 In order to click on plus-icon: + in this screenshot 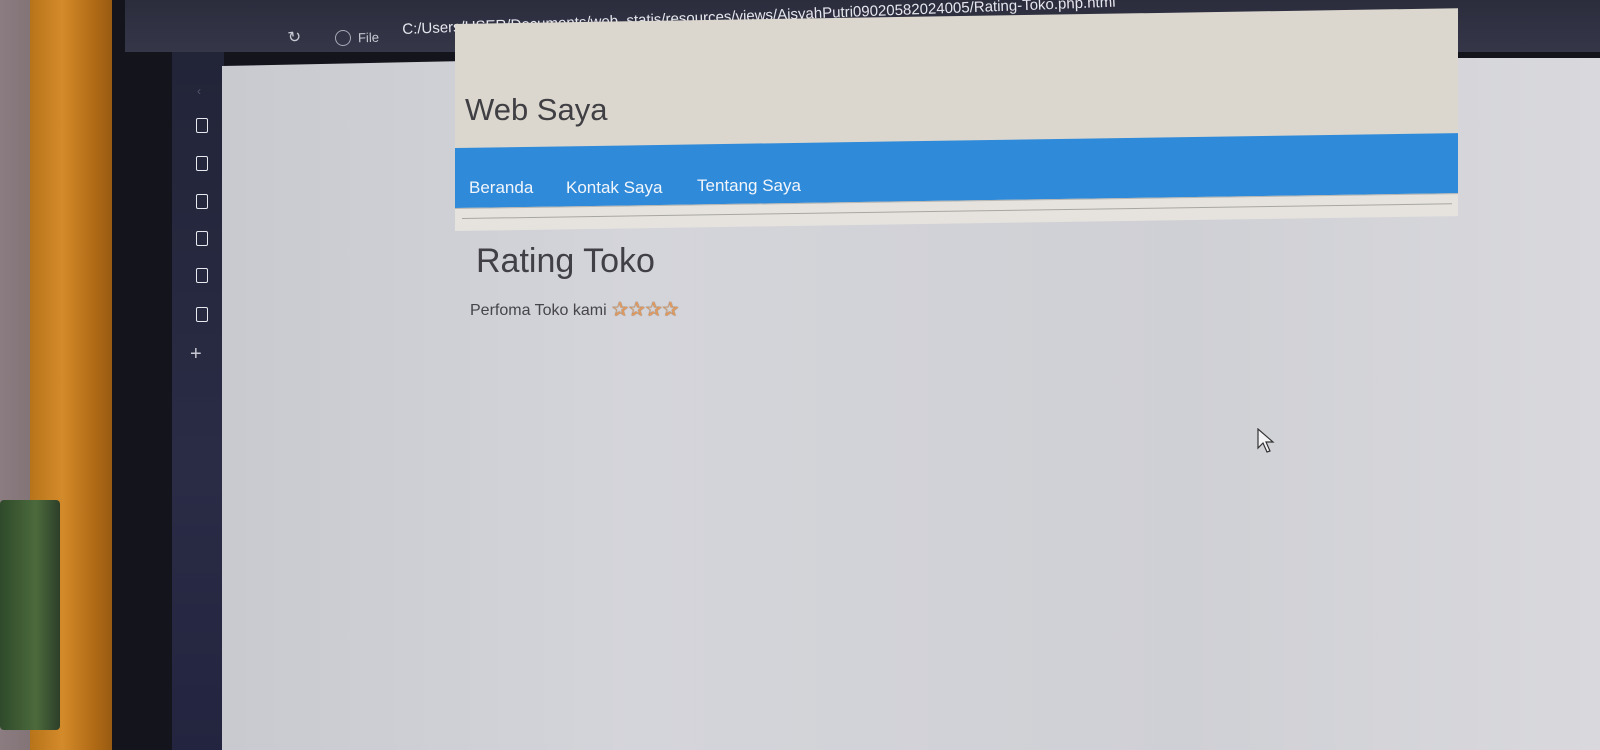, I will do `click(196, 354)`.